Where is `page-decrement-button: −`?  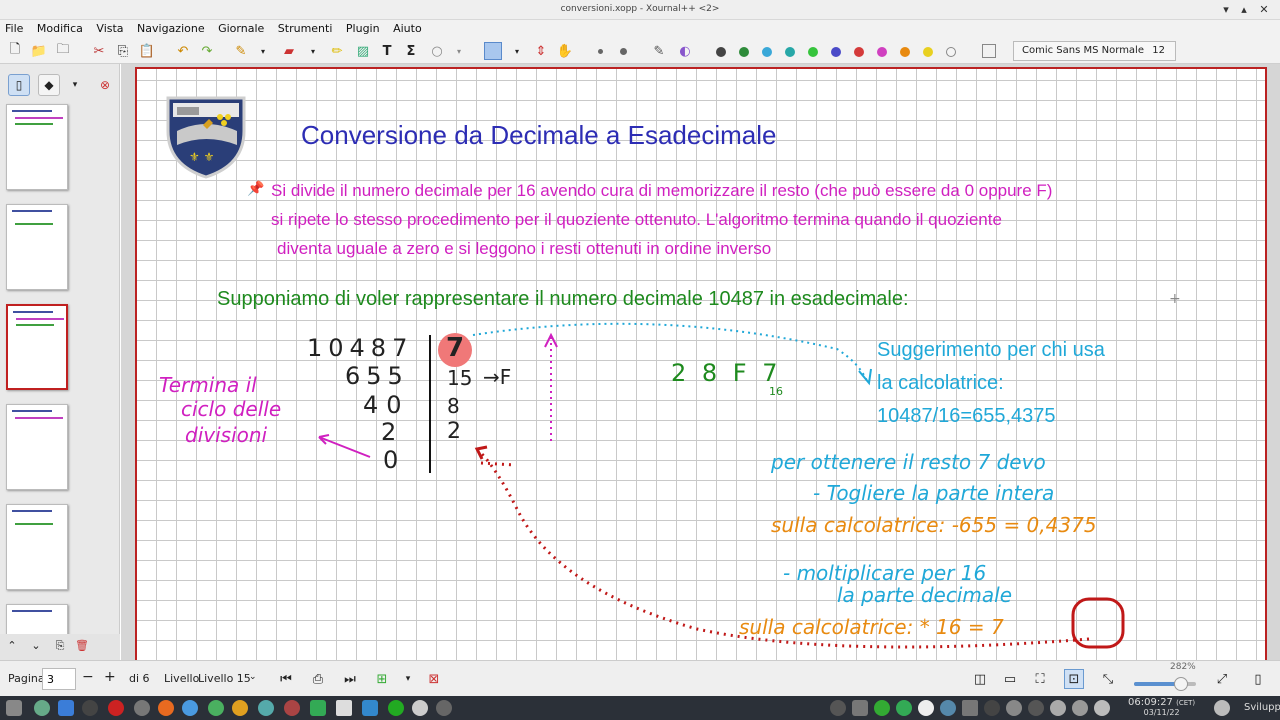 page-decrement-button: − is located at coordinates (88, 677).